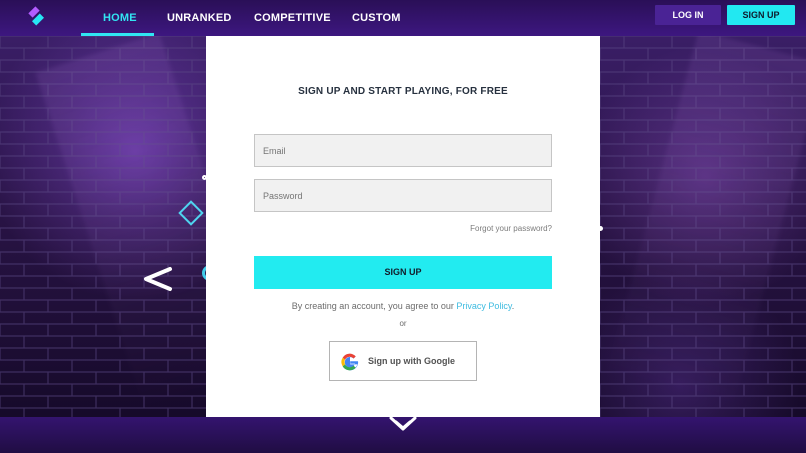 The image size is (806, 453). What do you see at coordinates (403, 91) in the screenshot?
I see `signup-title: SIGN UP AND START PLAYING, FOR FREE` at bounding box center [403, 91].